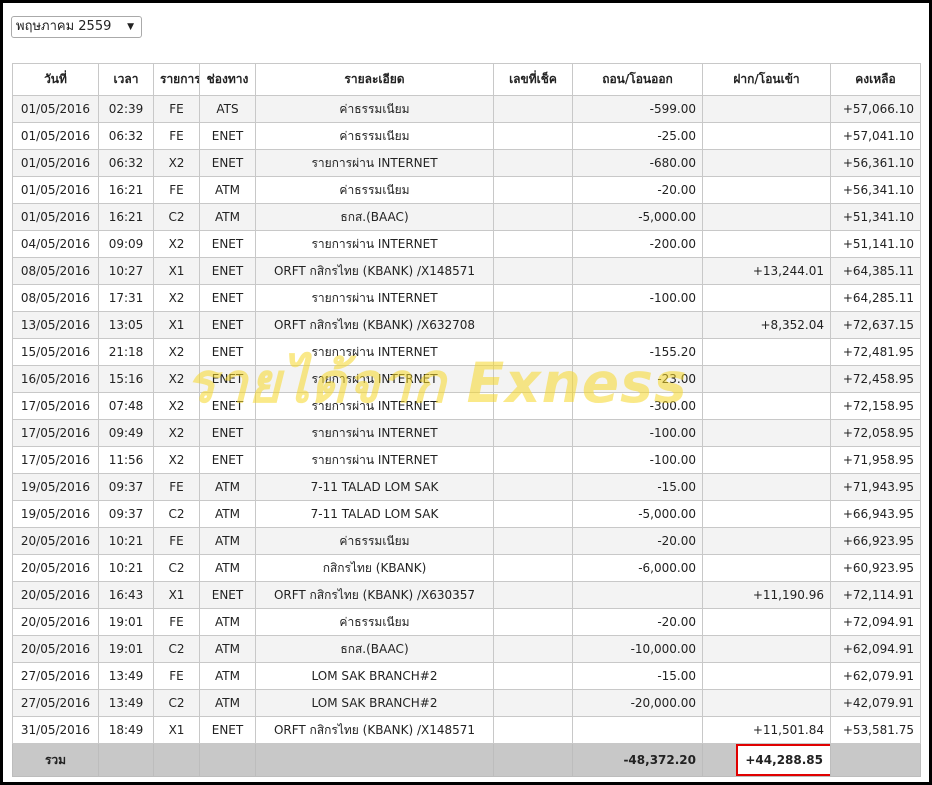 The image size is (932, 785). Describe the element at coordinates (126, 595) in the screenshot. I see `cell-time: 16:43` at that location.